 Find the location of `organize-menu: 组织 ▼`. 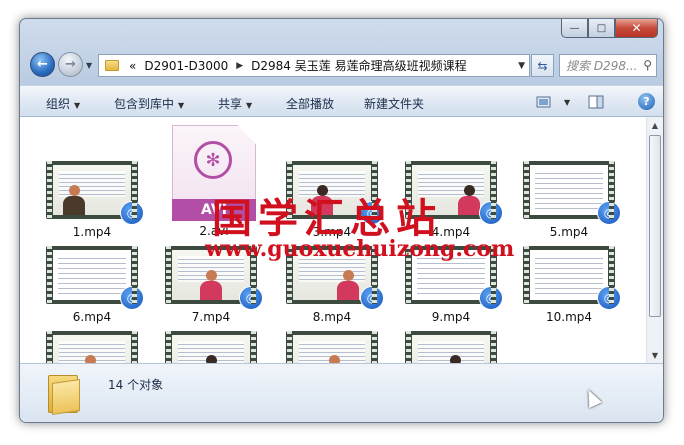

organize-menu: 组织 ▼ is located at coordinates (63, 103).